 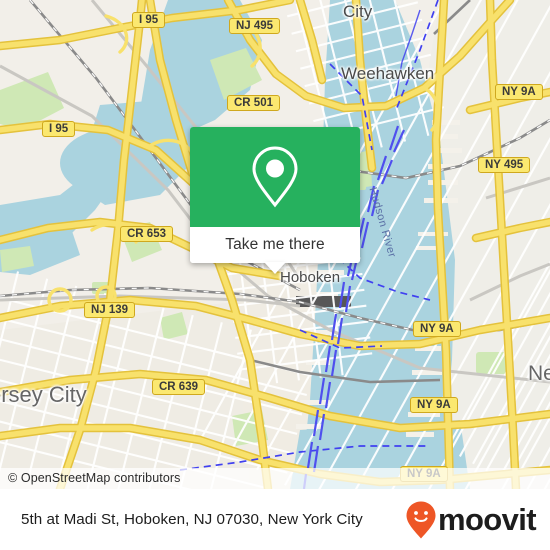 I want to click on map-pin-icon, so click(x=275, y=177).